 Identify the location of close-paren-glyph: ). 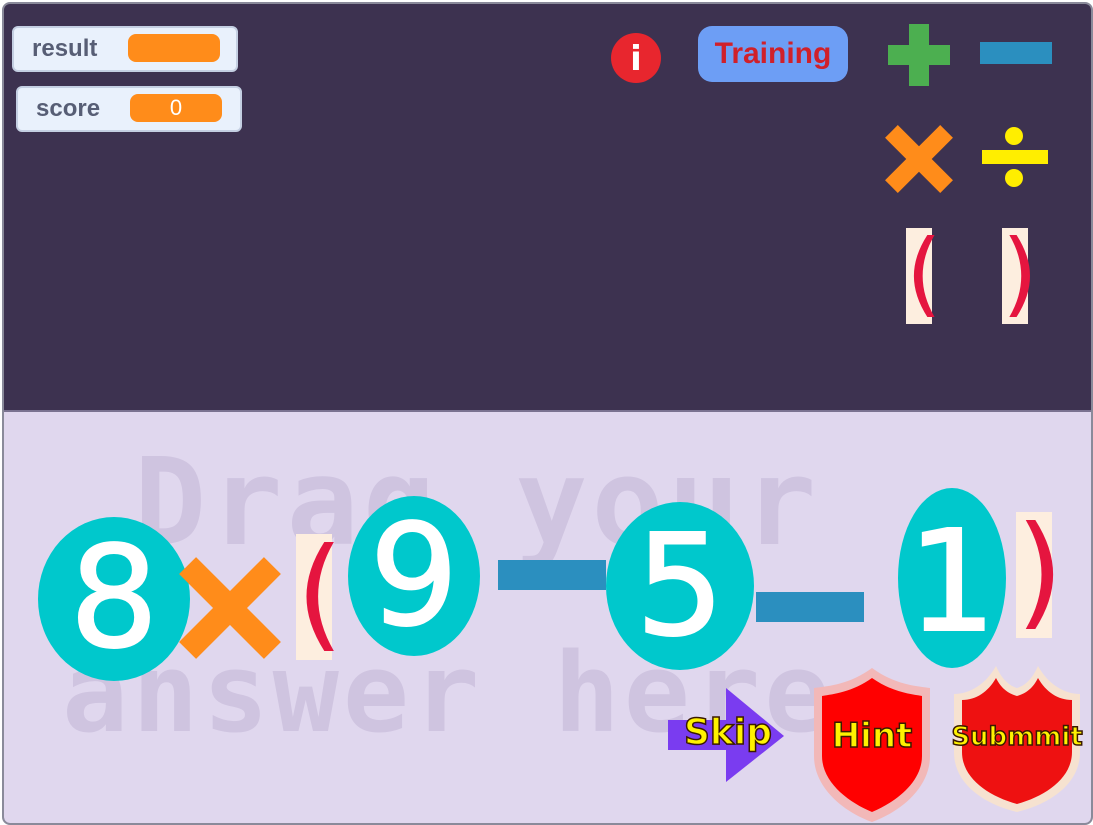
(1020, 273).